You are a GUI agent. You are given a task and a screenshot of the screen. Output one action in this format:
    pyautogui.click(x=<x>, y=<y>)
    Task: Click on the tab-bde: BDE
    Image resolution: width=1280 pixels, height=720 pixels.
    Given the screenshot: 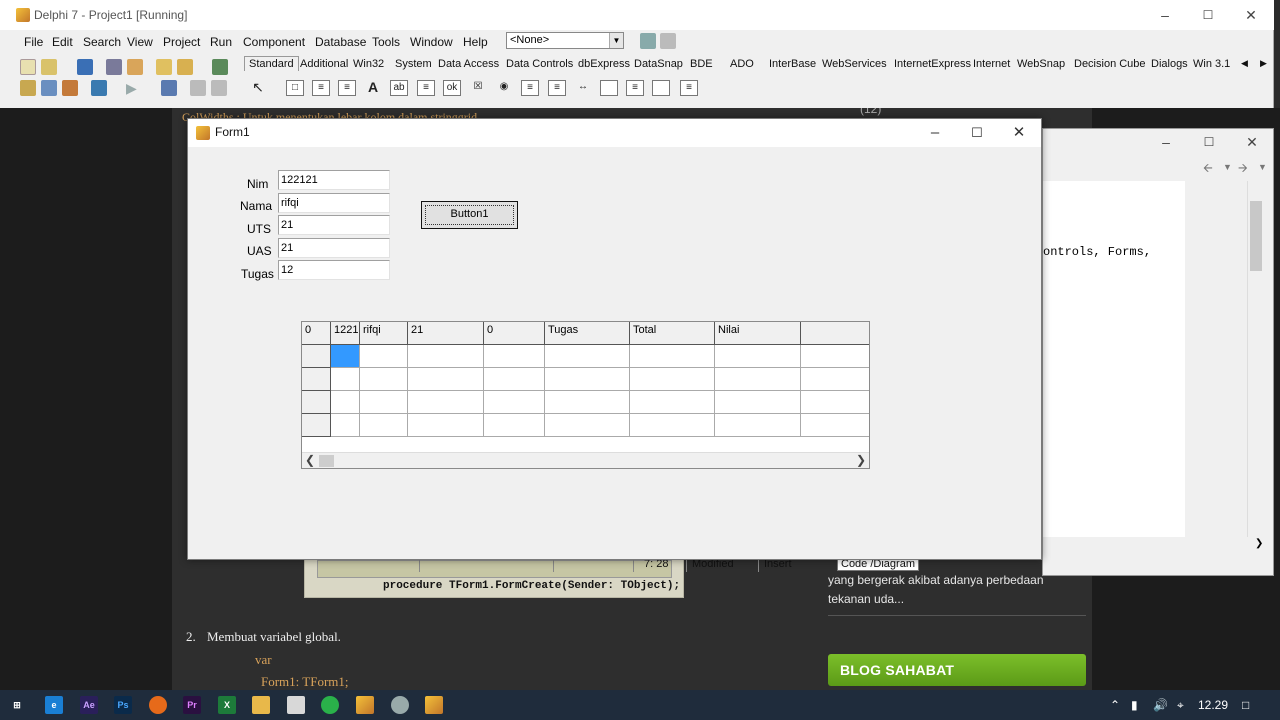 What is the action you would take?
    pyautogui.click(x=701, y=64)
    